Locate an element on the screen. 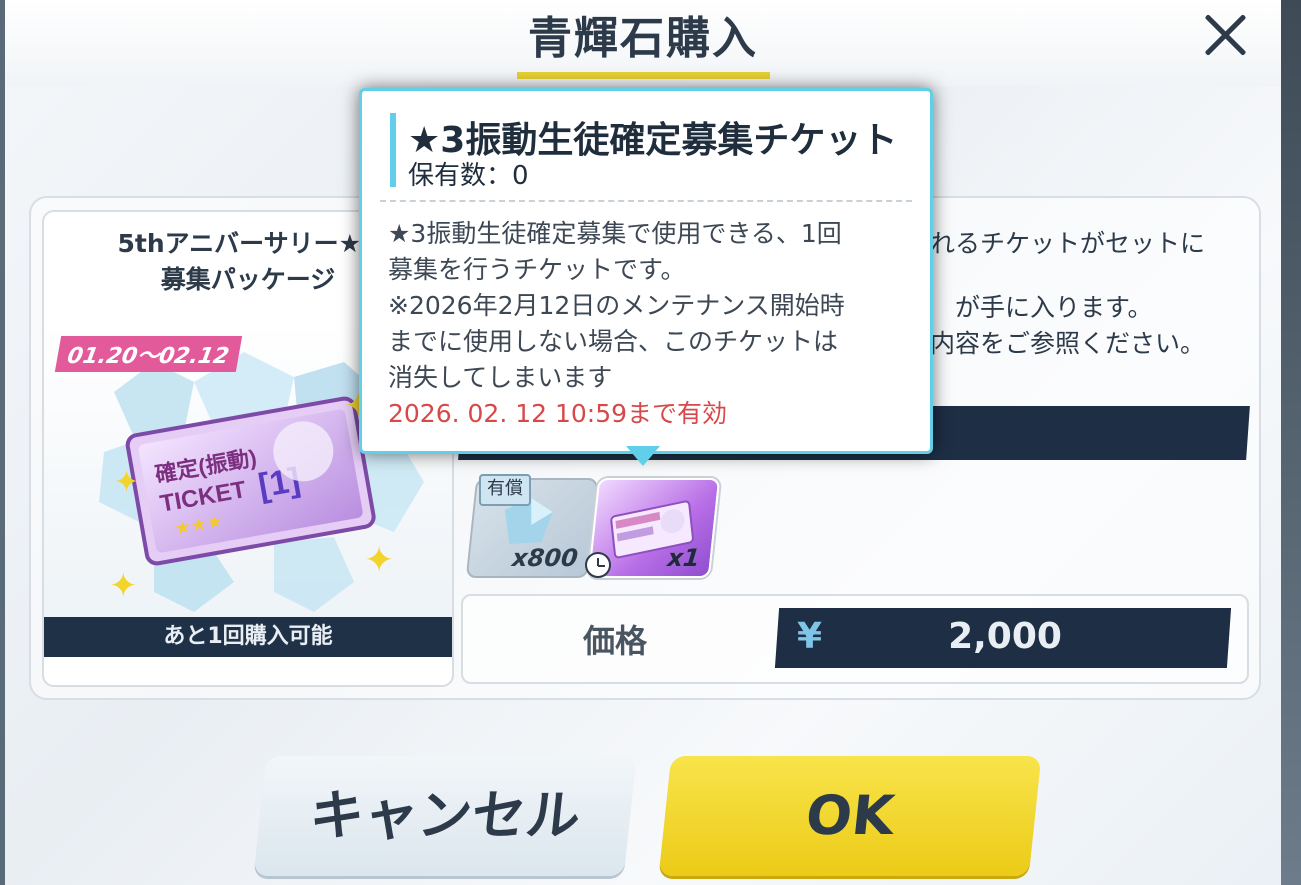 The height and width of the screenshot is (885, 1301). paid-badge: 有償 is located at coordinates (505, 490).